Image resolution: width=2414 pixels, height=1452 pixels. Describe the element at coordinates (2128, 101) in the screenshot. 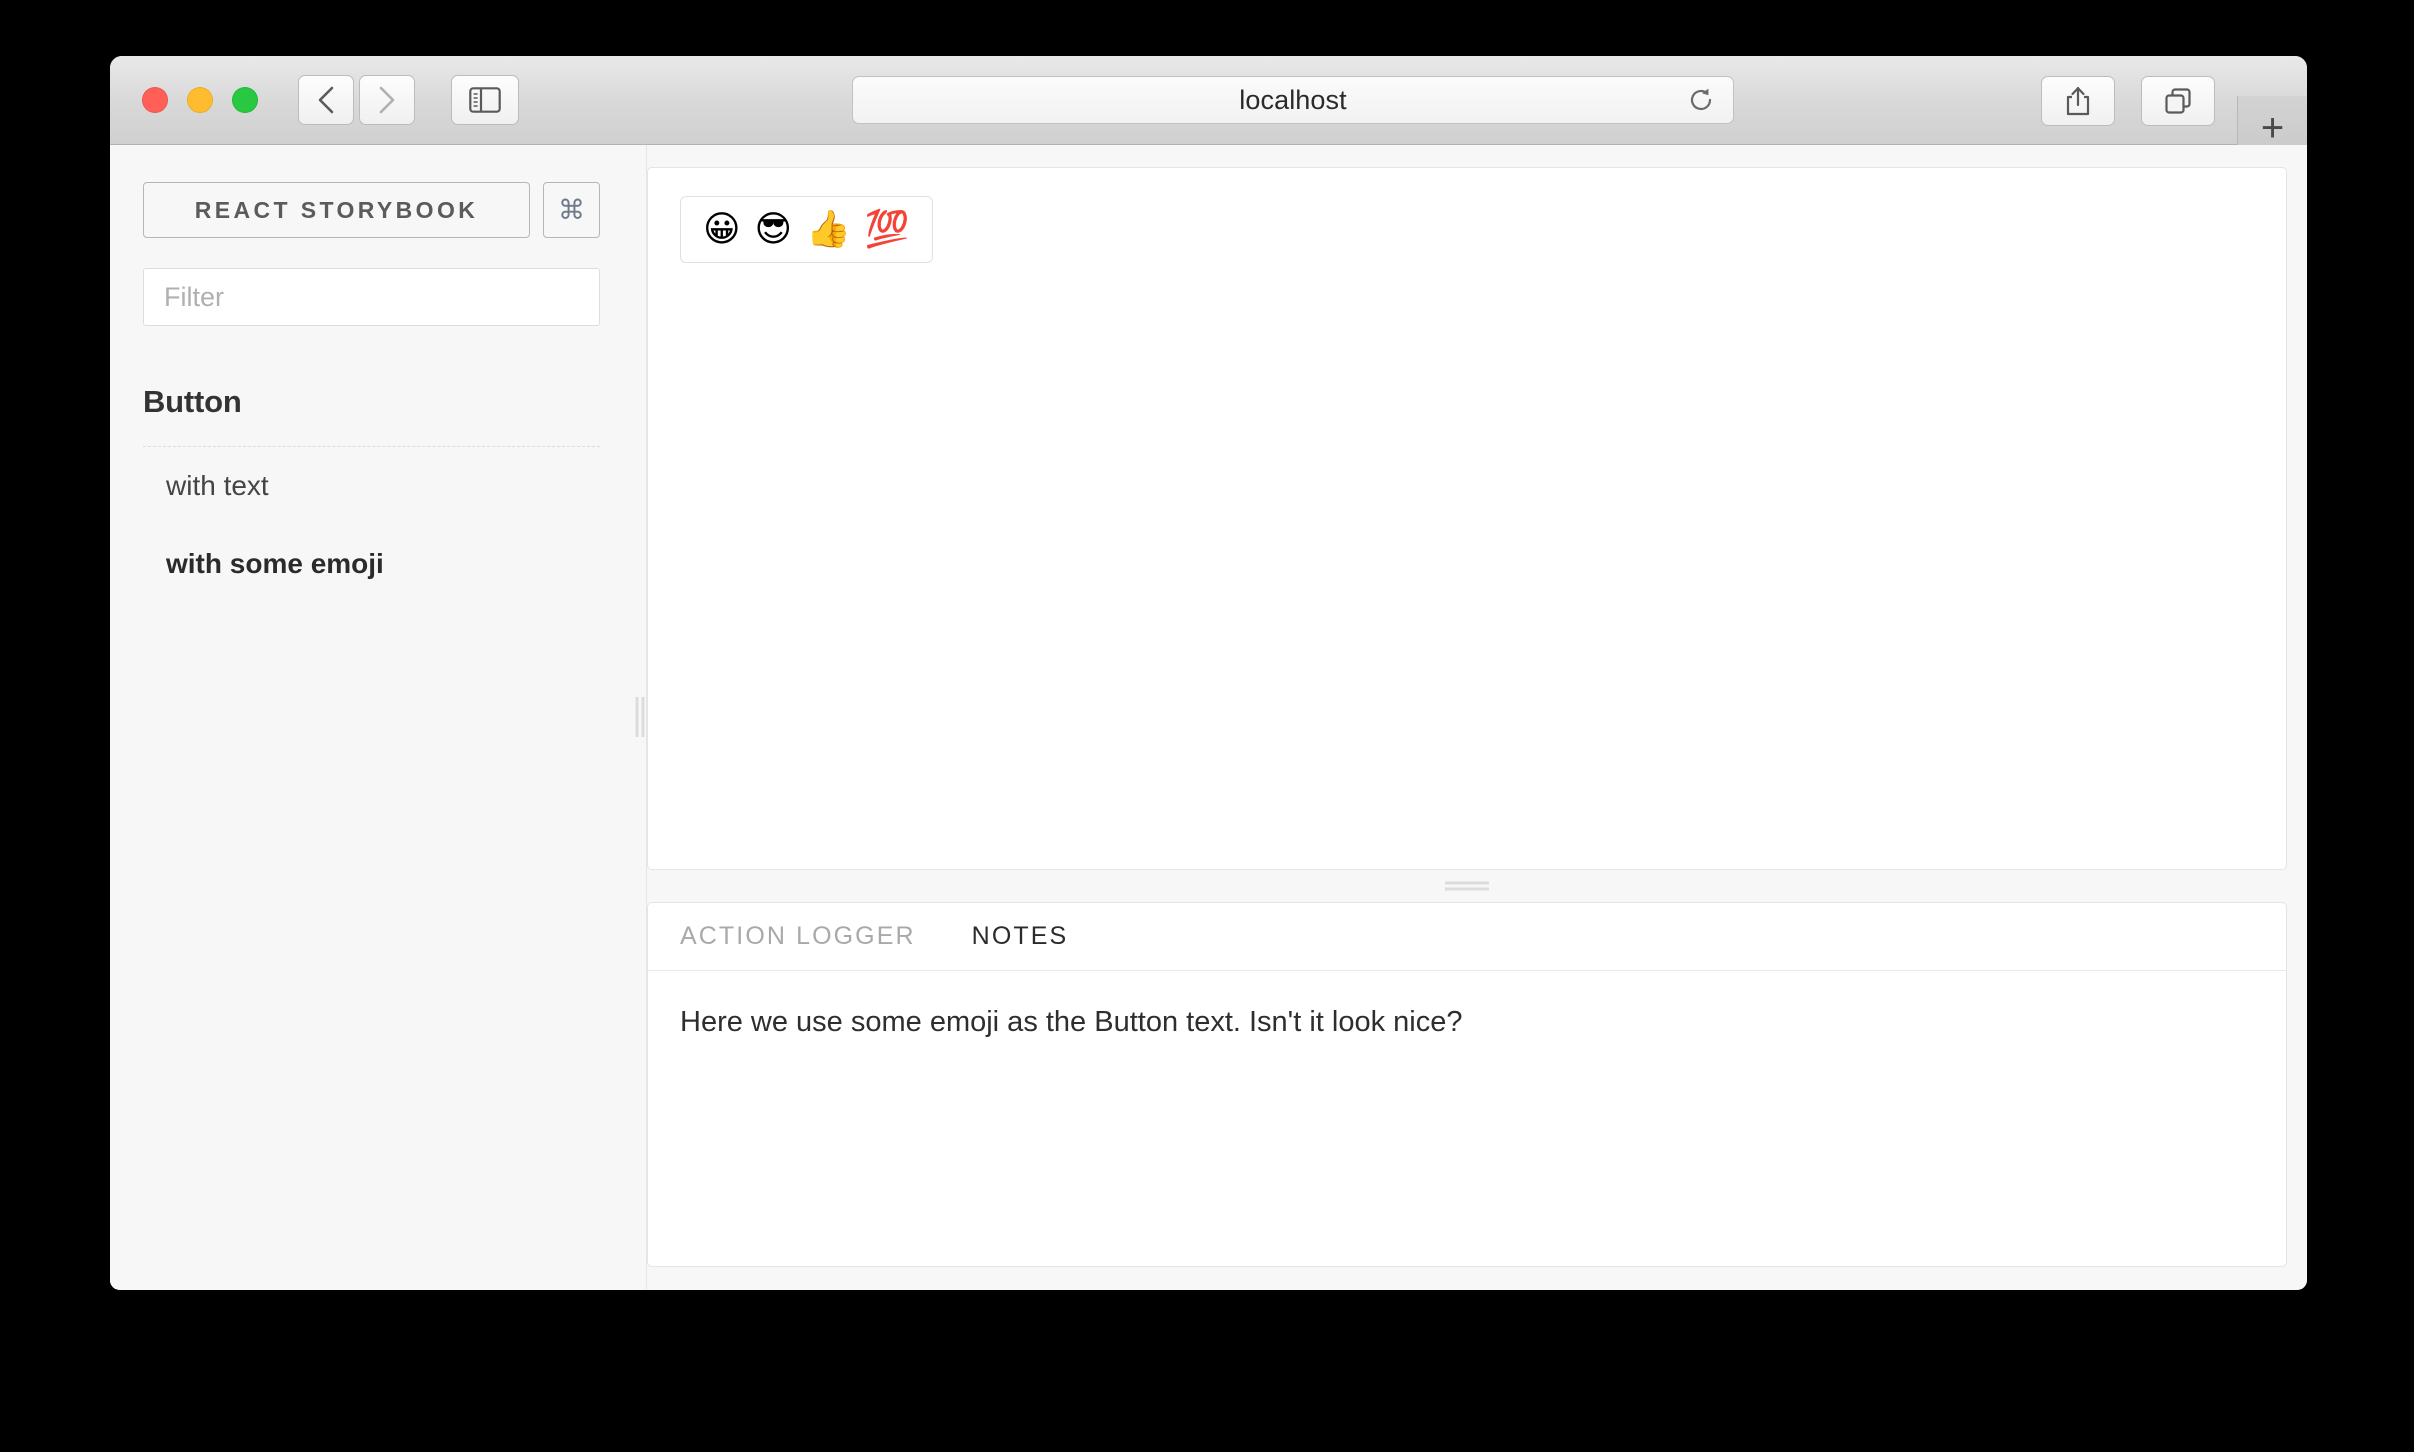

I see `titlebar-right-buttons` at that location.